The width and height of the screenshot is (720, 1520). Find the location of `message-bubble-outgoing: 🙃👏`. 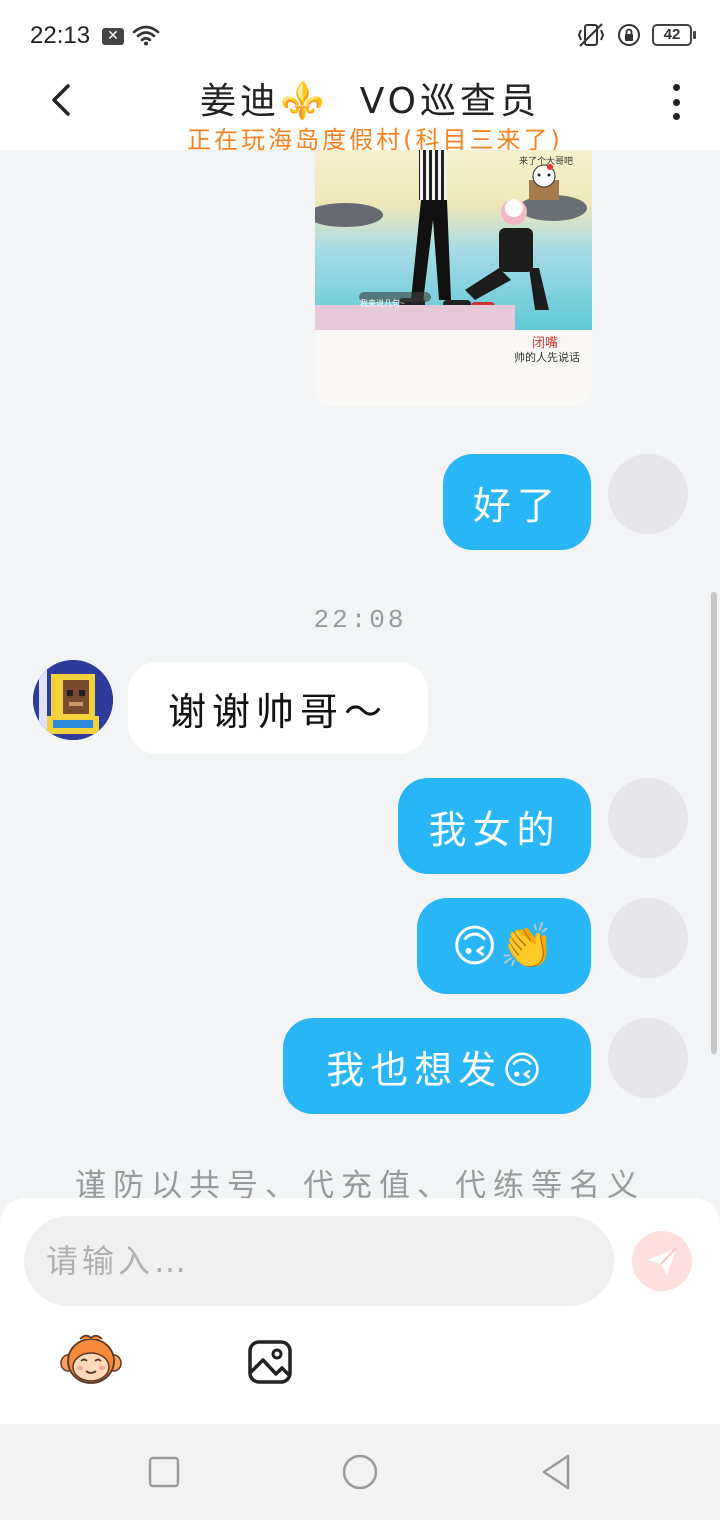

message-bubble-outgoing: 🙃👏 is located at coordinates (504, 946).